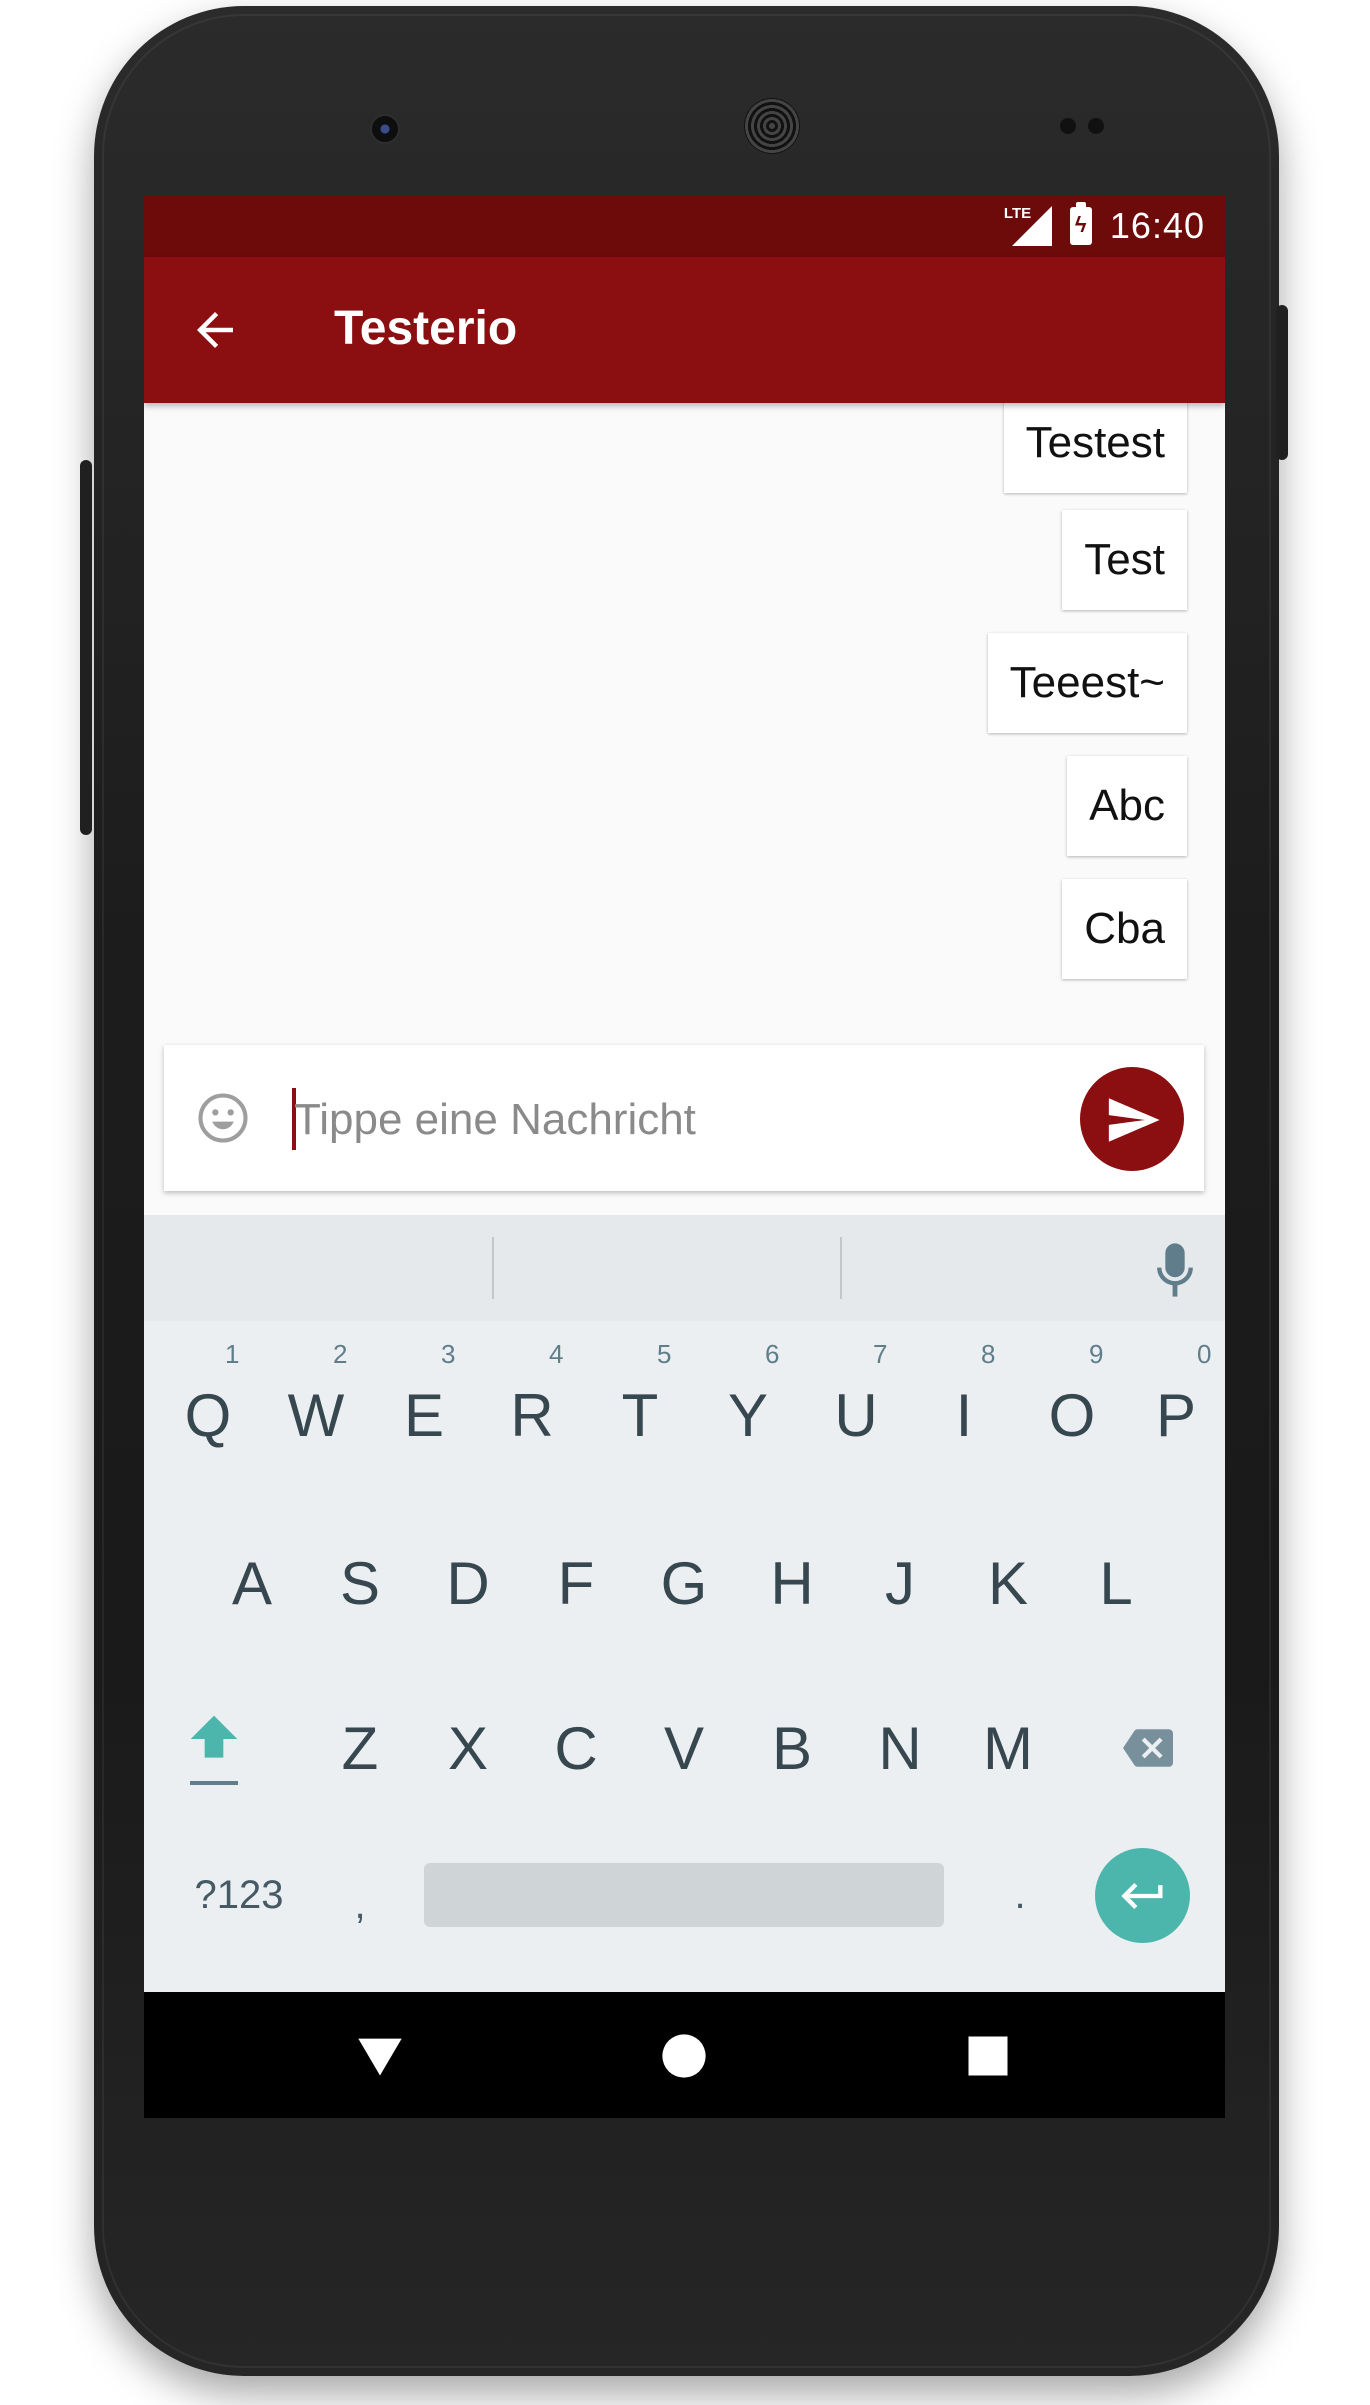 This screenshot has width=1370, height=2405. I want to click on volume-button, so click(86, 647).